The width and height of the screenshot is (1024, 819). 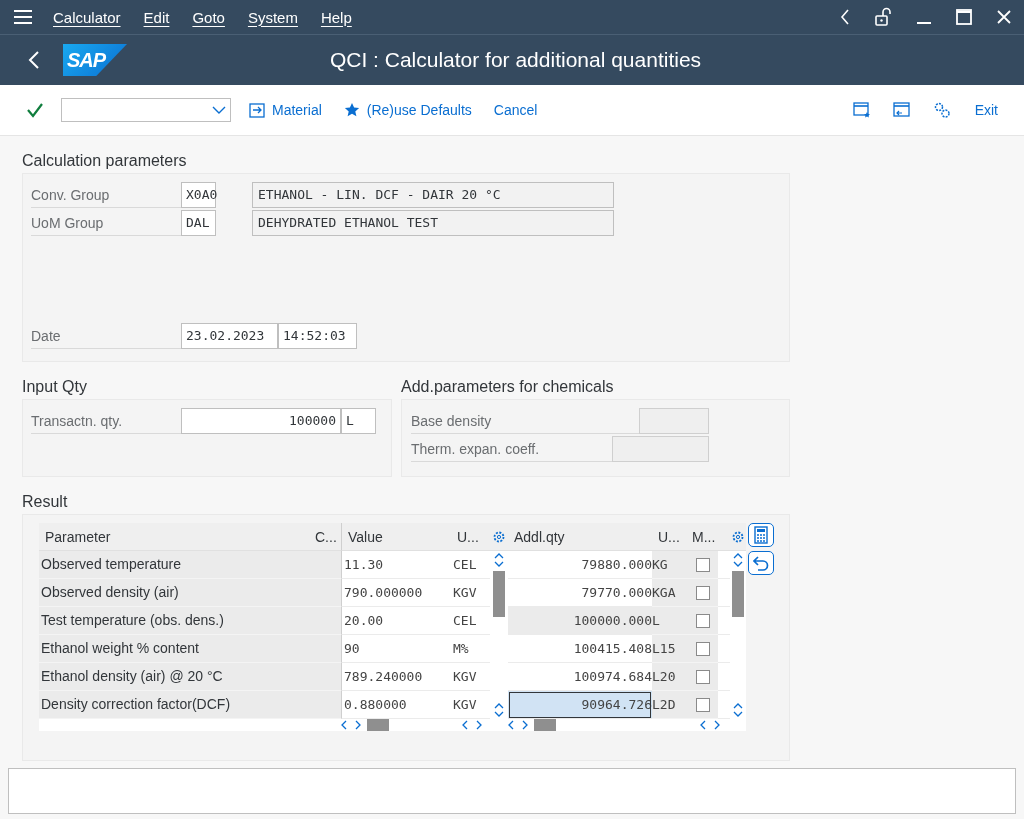 I want to click on exit-button: Exit, so click(x=986, y=110).